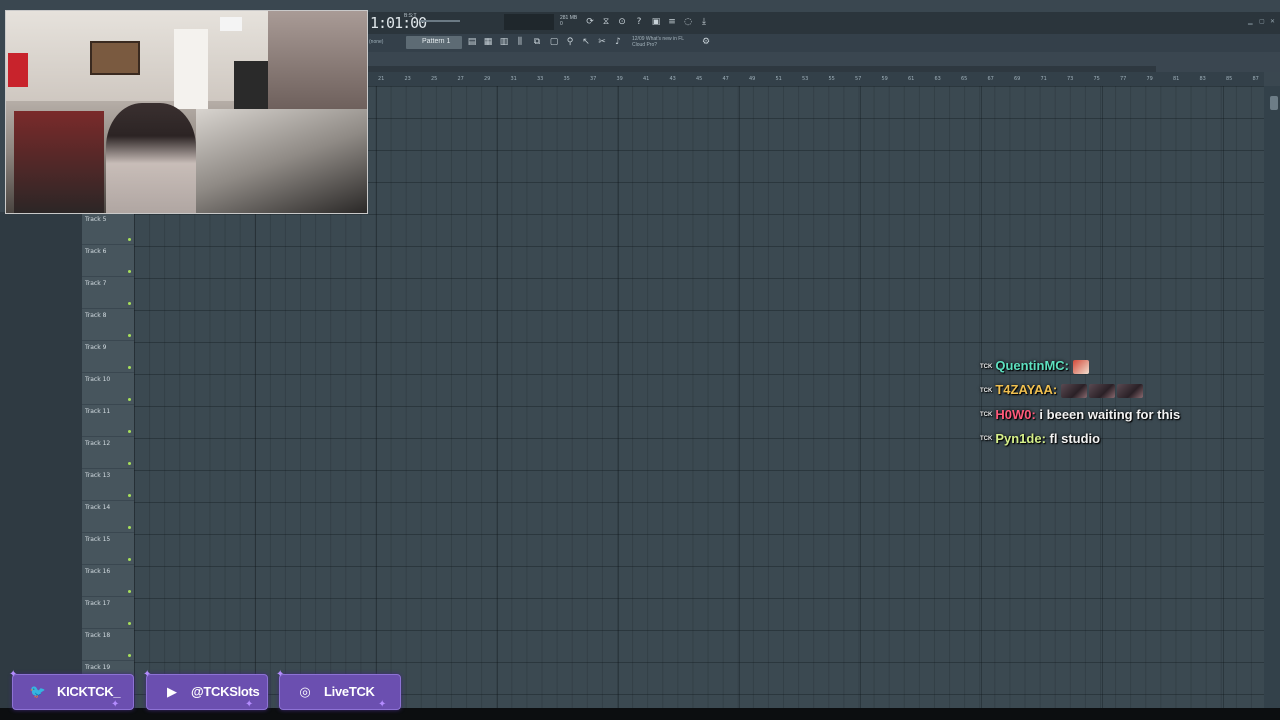 This screenshot has height=720, width=1280. What do you see at coordinates (436, 41) in the screenshot?
I see `pattern-label: Pattern 1` at bounding box center [436, 41].